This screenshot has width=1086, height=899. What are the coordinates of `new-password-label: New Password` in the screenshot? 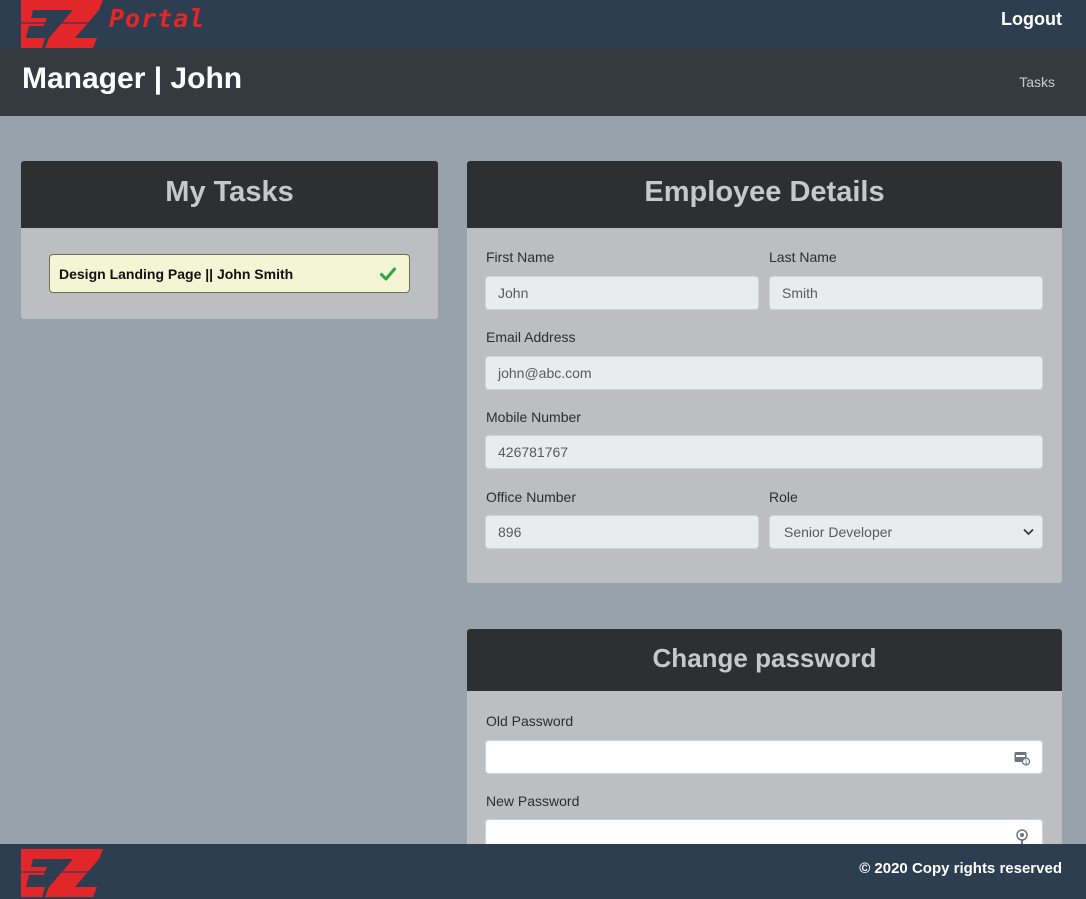 It's located at (533, 801).